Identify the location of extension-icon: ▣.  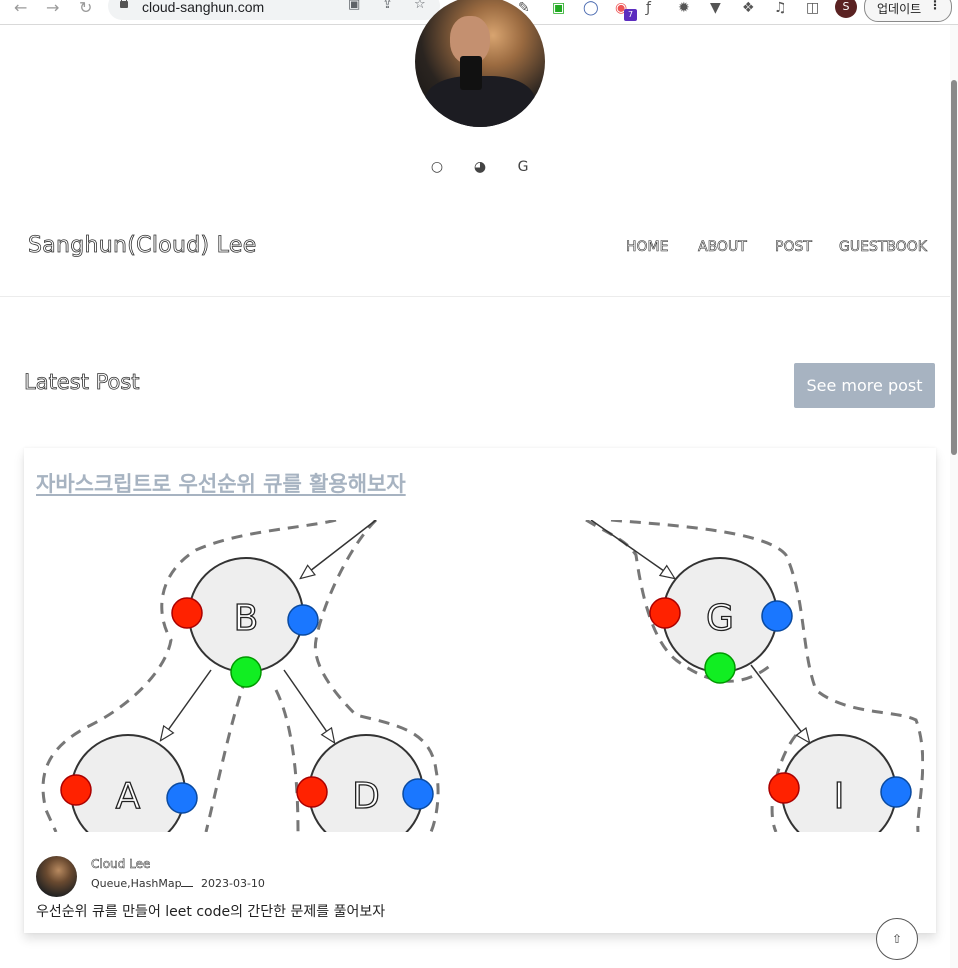
(558, 8).